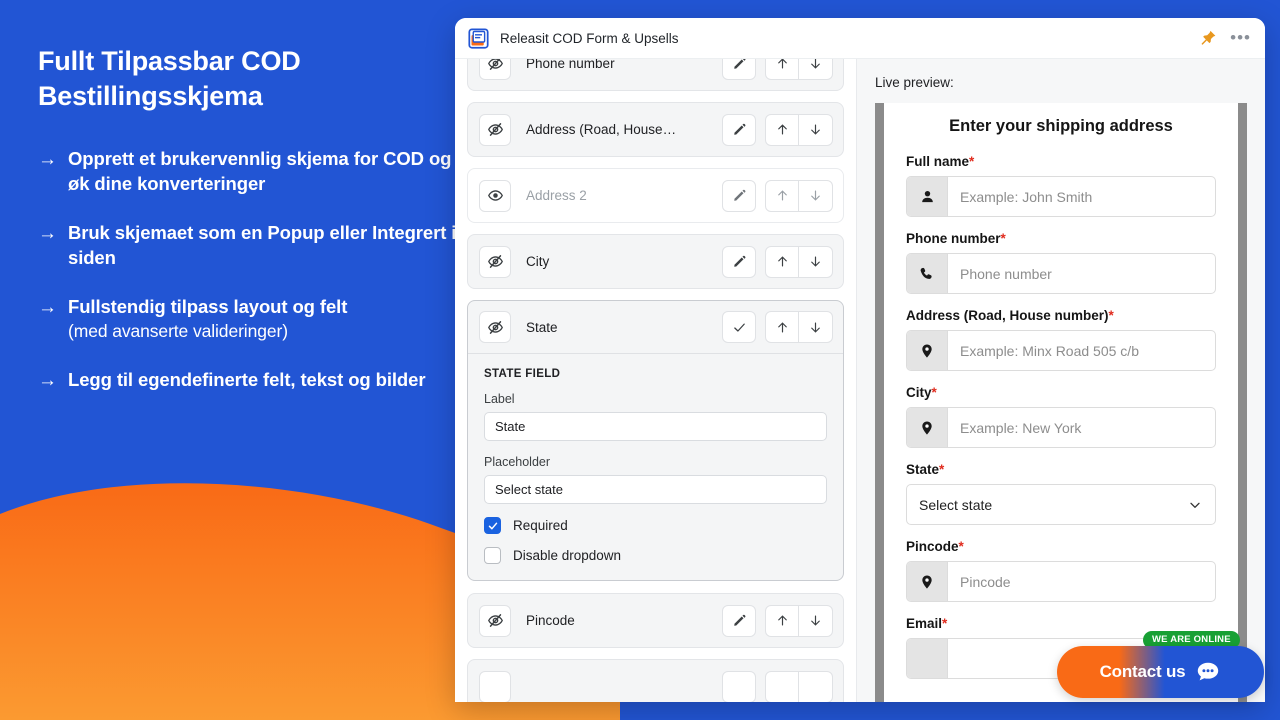 The height and width of the screenshot is (720, 1280). What do you see at coordinates (655, 525) in the screenshot?
I see `required-checkbox-row: Required` at bounding box center [655, 525].